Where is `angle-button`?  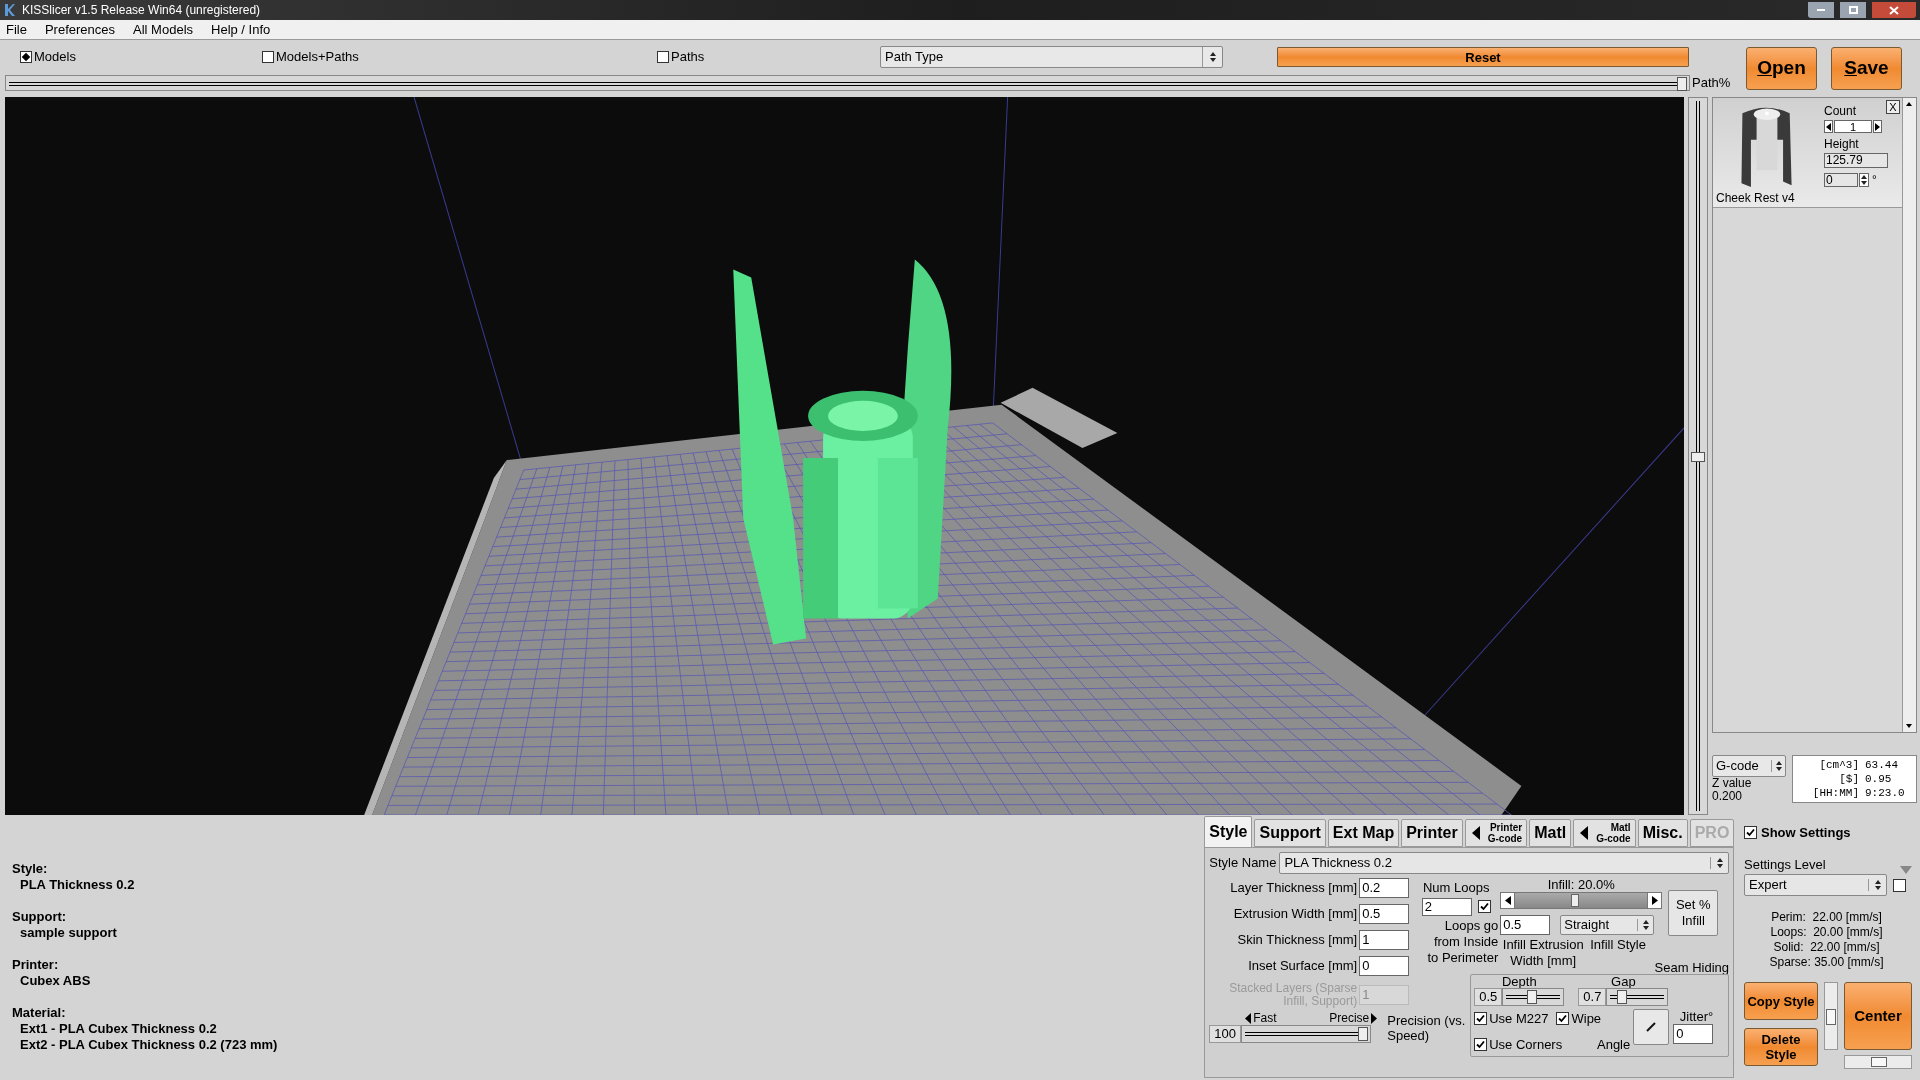 angle-button is located at coordinates (1651, 1027).